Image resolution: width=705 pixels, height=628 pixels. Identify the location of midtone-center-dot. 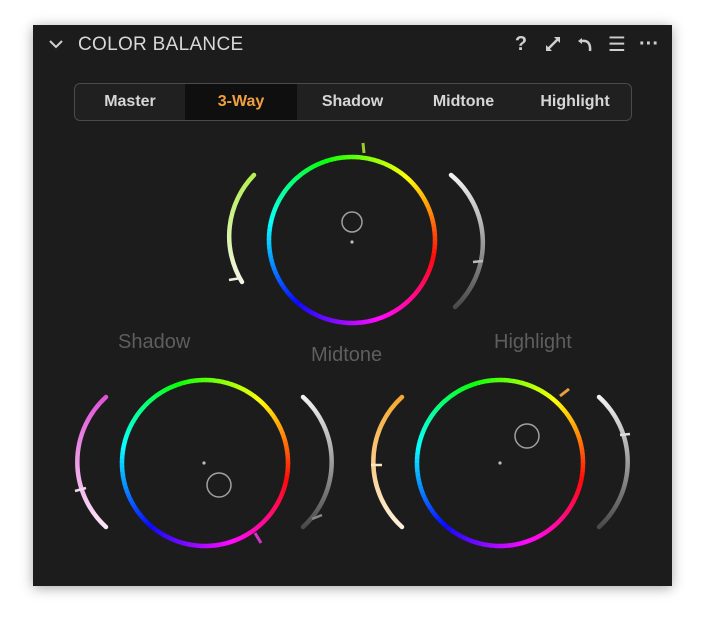
(352, 242).